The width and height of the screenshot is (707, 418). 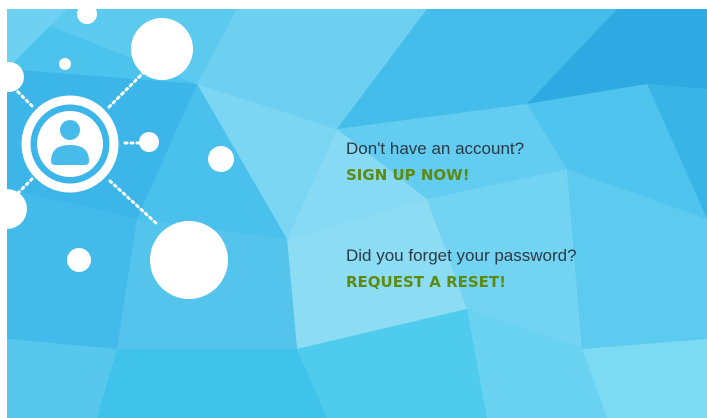 I want to click on signup-block: Don't have an account? SIGN UP NOW!, so click(x=435, y=162).